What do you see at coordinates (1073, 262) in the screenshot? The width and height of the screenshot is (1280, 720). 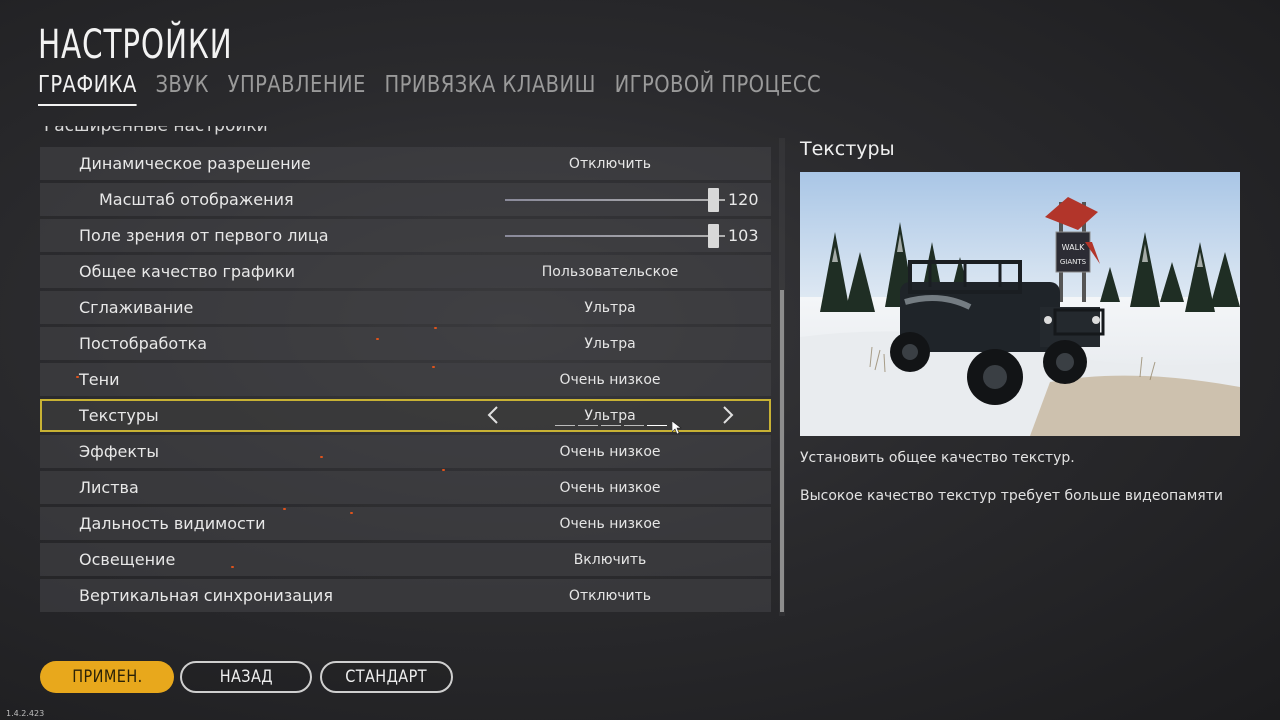 I see `svg-text: GIANTS` at bounding box center [1073, 262].